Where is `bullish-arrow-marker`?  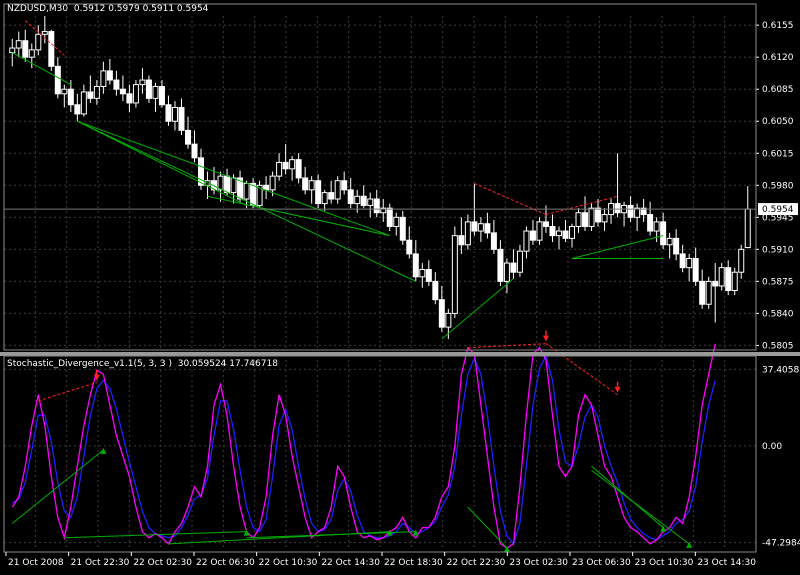
bullish-arrow-marker is located at coordinates (103, 450).